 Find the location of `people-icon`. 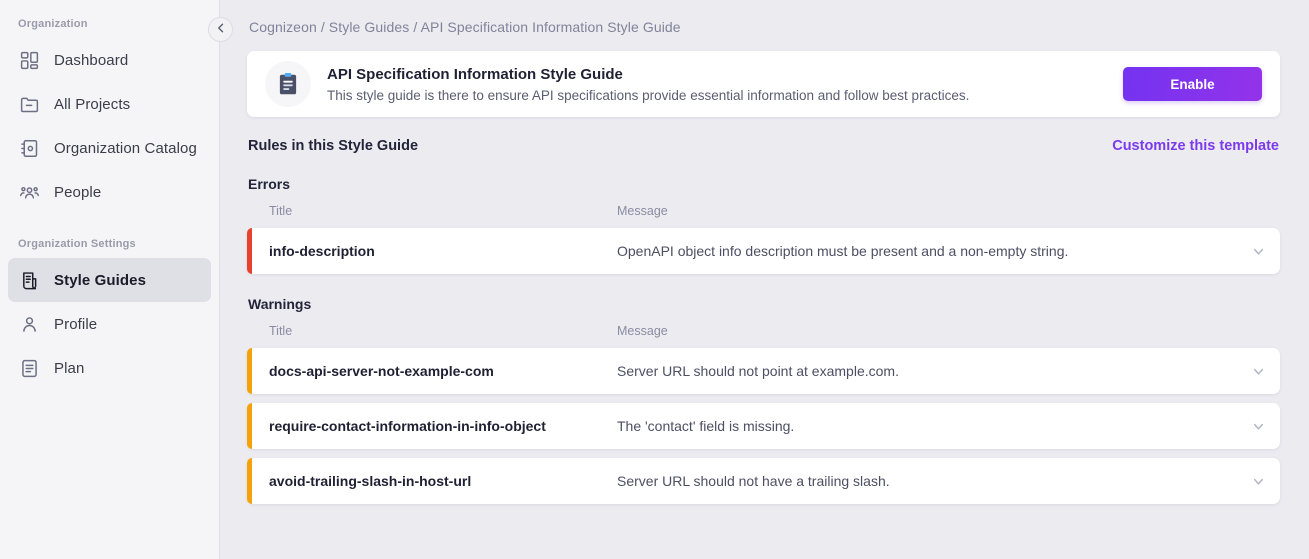

people-icon is located at coordinates (29, 192).